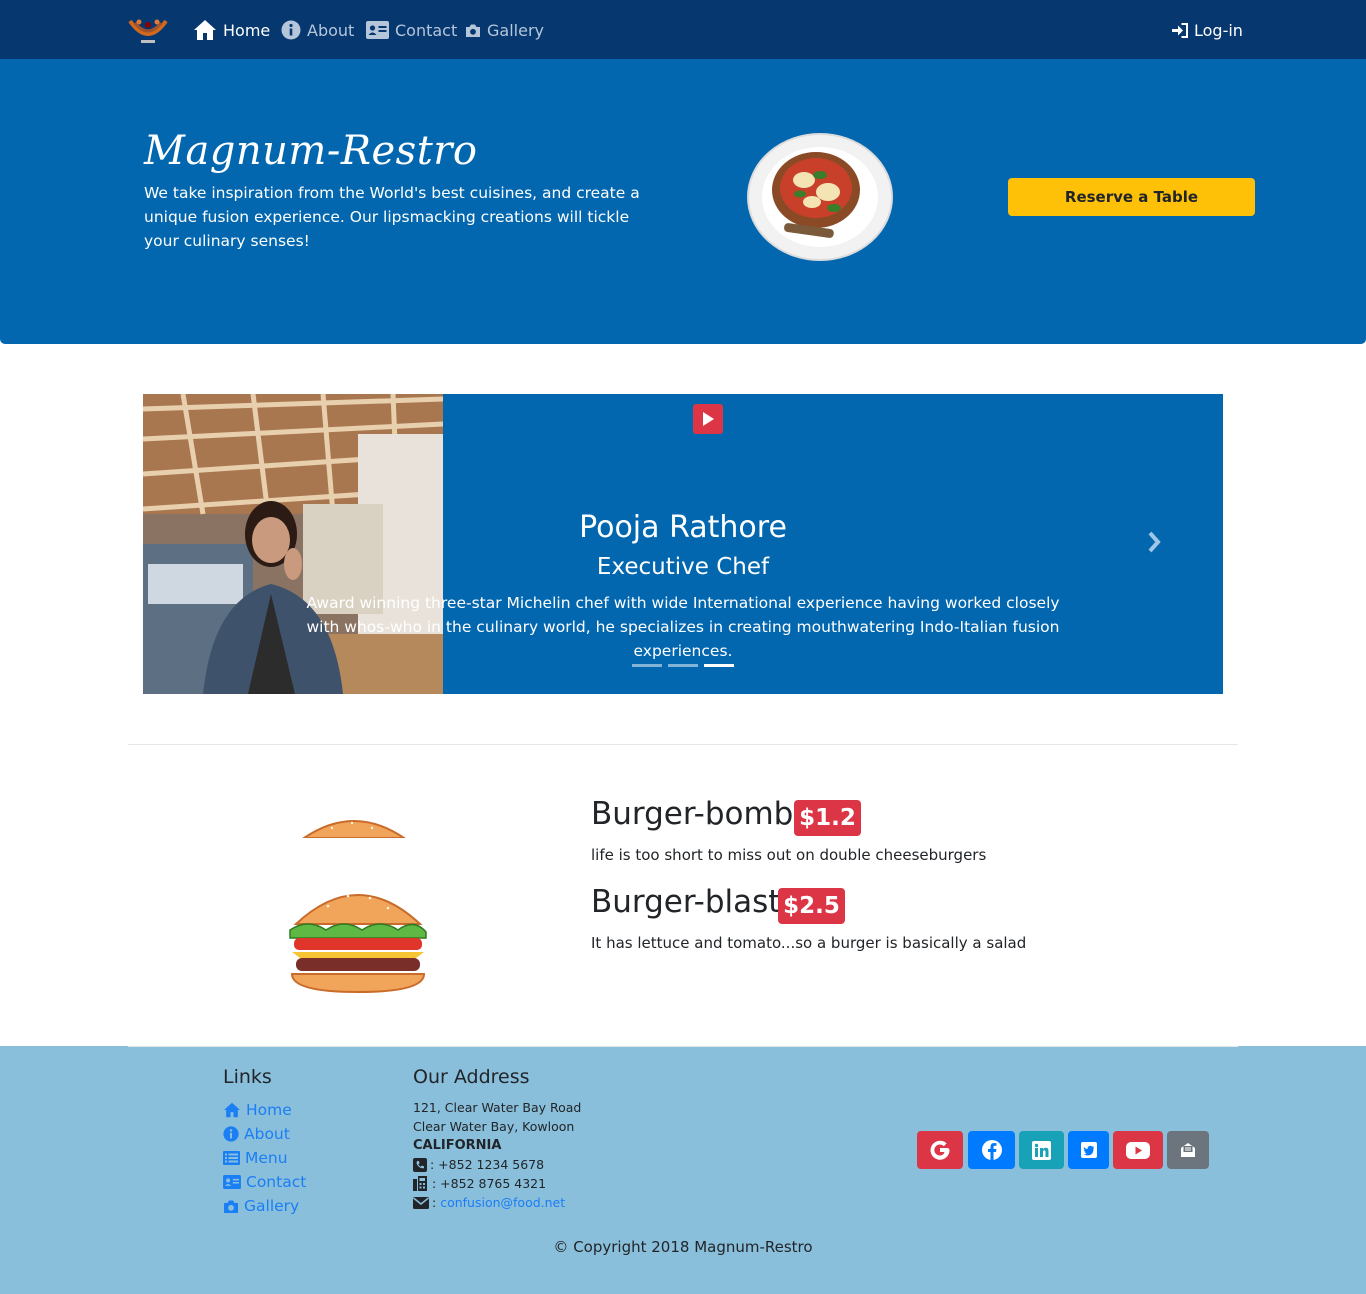 This screenshot has height=1294, width=1366. What do you see at coordinates (1180, 30) in the screenshot?
I see `sign-in-icon` at bounding box center [1180, 30].